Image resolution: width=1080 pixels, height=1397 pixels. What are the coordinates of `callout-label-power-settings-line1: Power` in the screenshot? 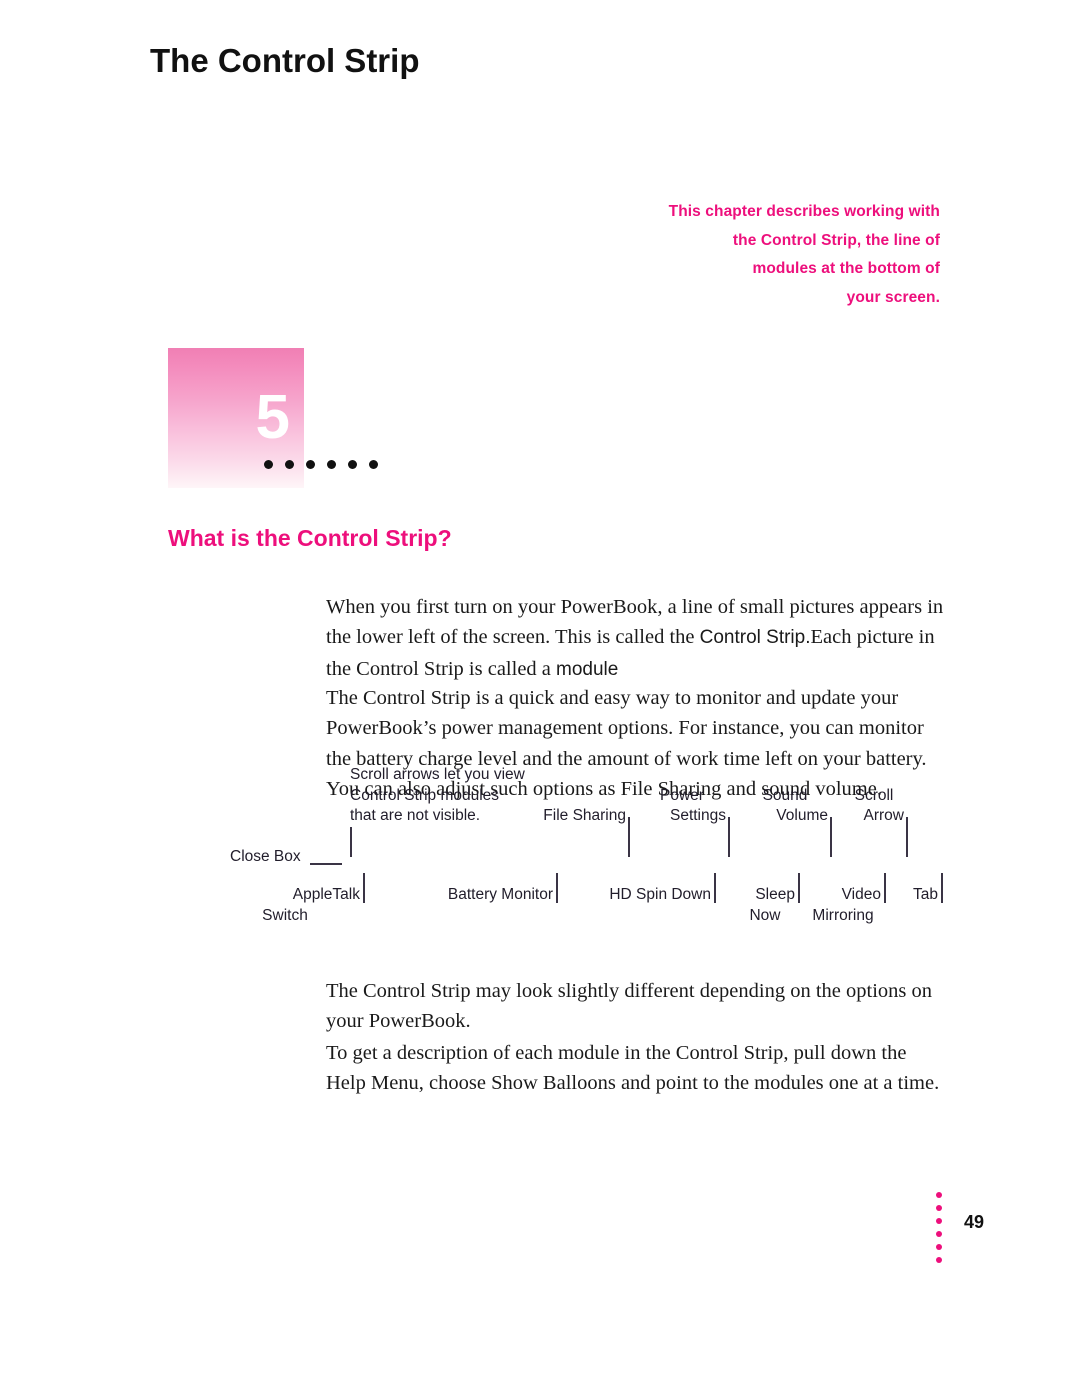 It's located at (682, 795).